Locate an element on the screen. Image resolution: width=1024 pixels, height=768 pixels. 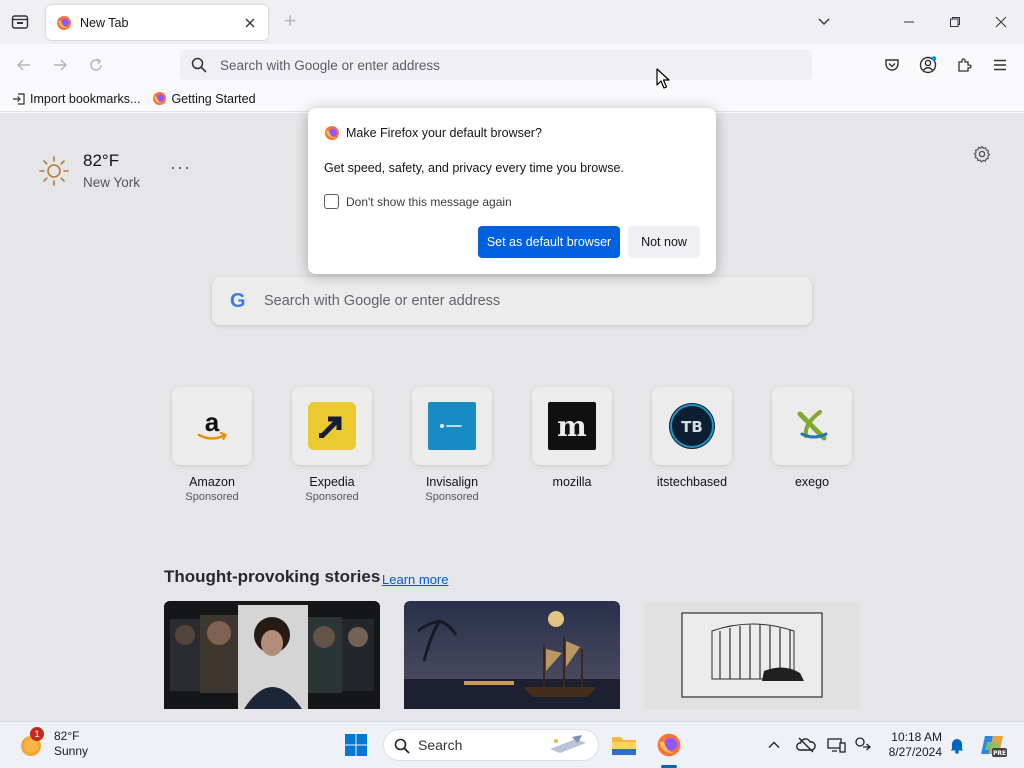
tab-title: New Tab is located at coordinates (104, 22).